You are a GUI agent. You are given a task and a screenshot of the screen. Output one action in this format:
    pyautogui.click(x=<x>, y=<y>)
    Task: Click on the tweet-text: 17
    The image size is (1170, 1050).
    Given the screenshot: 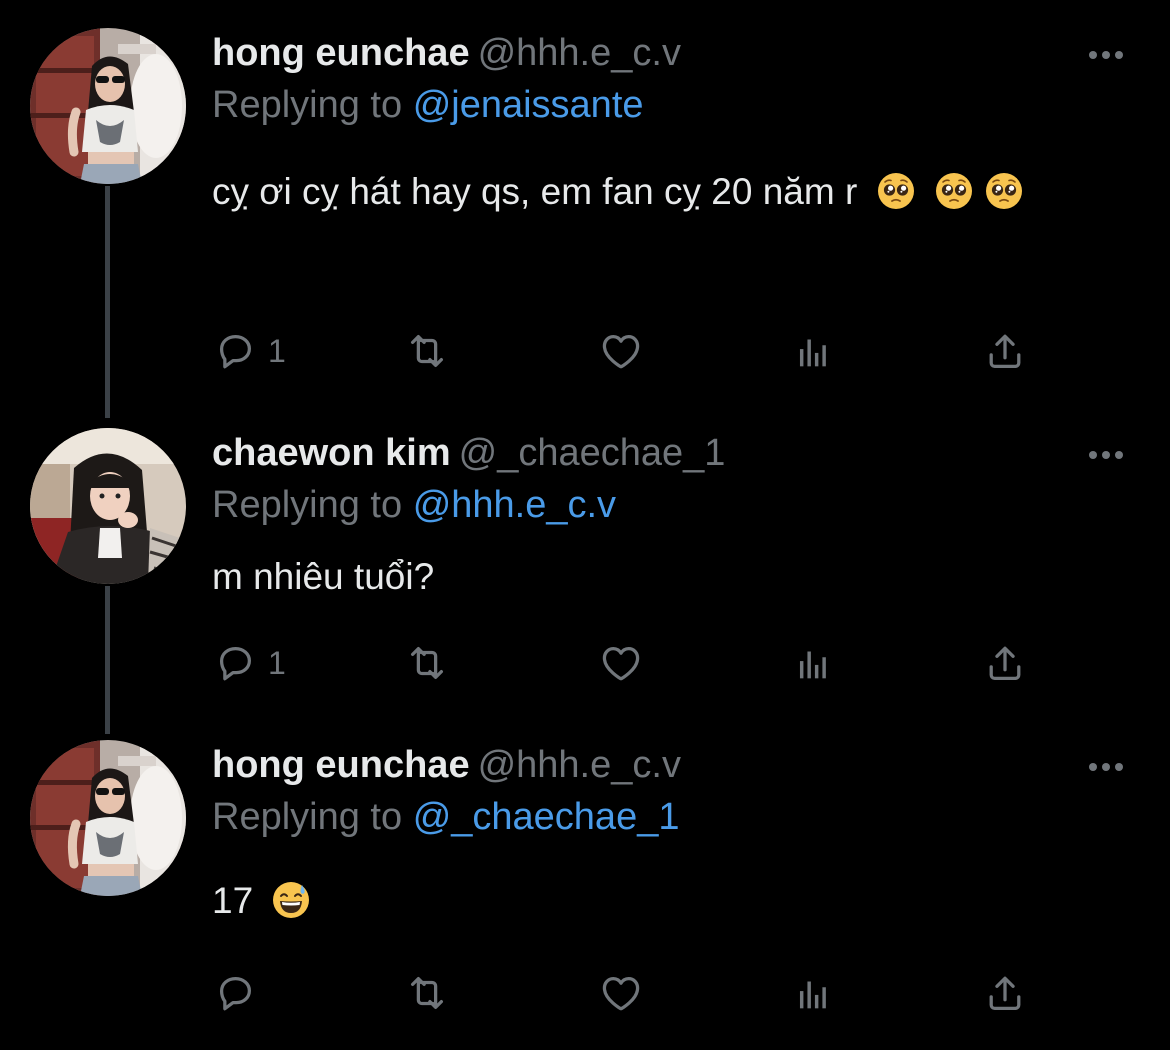 What is the action you would take?
    pyautogui.click(x=662, y=901)
    